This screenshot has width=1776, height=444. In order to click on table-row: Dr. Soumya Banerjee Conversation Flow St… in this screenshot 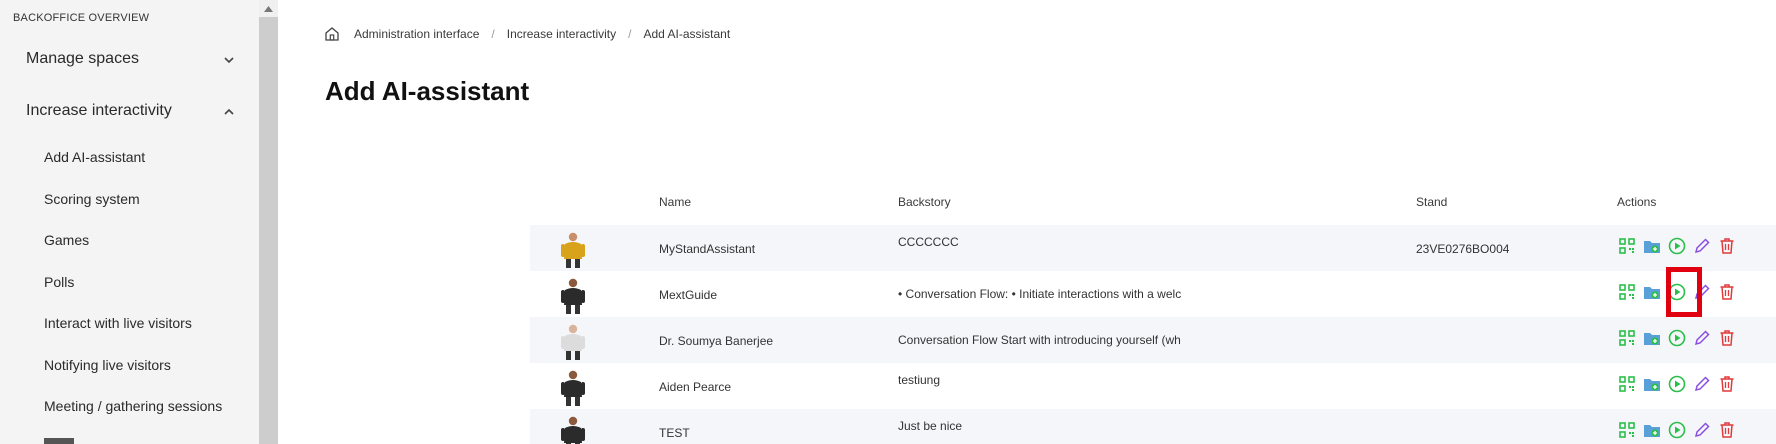, I will do `click(1153, 340)`.